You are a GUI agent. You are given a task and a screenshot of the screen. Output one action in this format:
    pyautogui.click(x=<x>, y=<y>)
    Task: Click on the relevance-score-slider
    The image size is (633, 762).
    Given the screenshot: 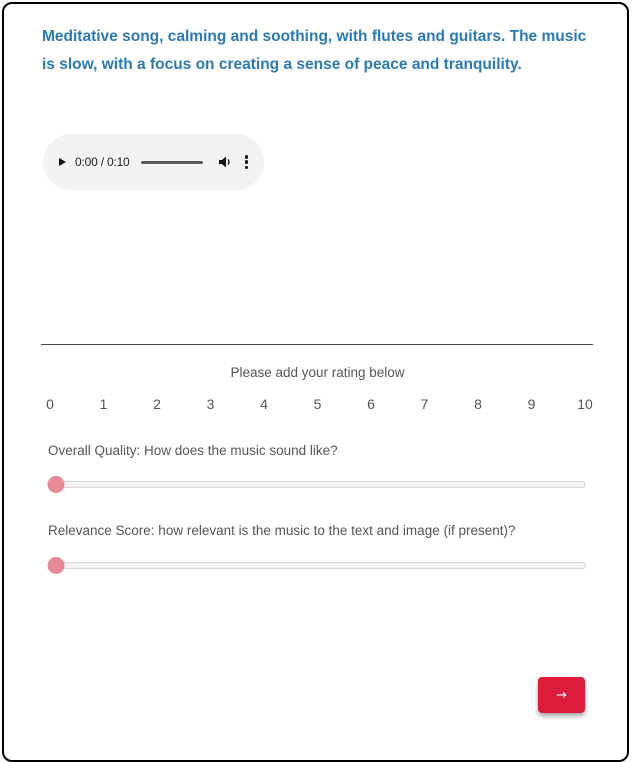 What is the action you would take?
    pyautogui.click(x=316, y=566)
    